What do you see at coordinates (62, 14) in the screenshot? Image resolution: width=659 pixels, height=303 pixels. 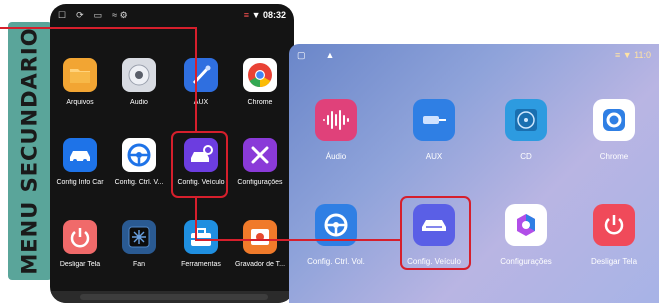 I see `window-icon: ☐` at bounding box center [62, 14].